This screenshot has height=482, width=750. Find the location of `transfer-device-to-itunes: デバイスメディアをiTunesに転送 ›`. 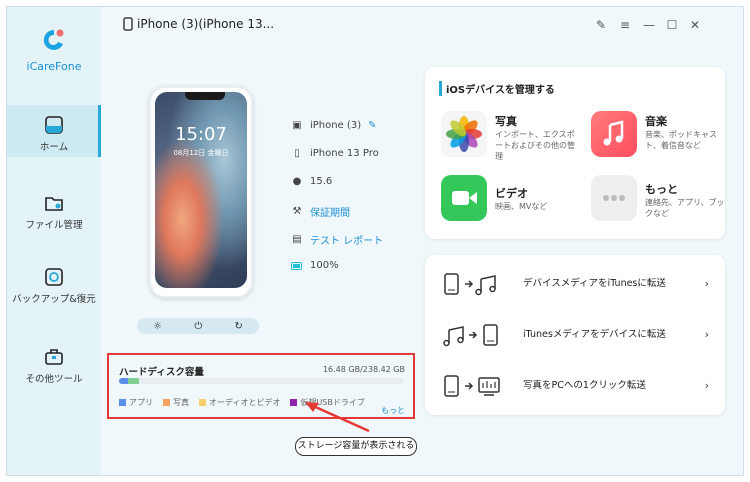

transfer-device-to-itunes: デバイスメディアをiTunesに転送 › is located at coordinates (573, 284).